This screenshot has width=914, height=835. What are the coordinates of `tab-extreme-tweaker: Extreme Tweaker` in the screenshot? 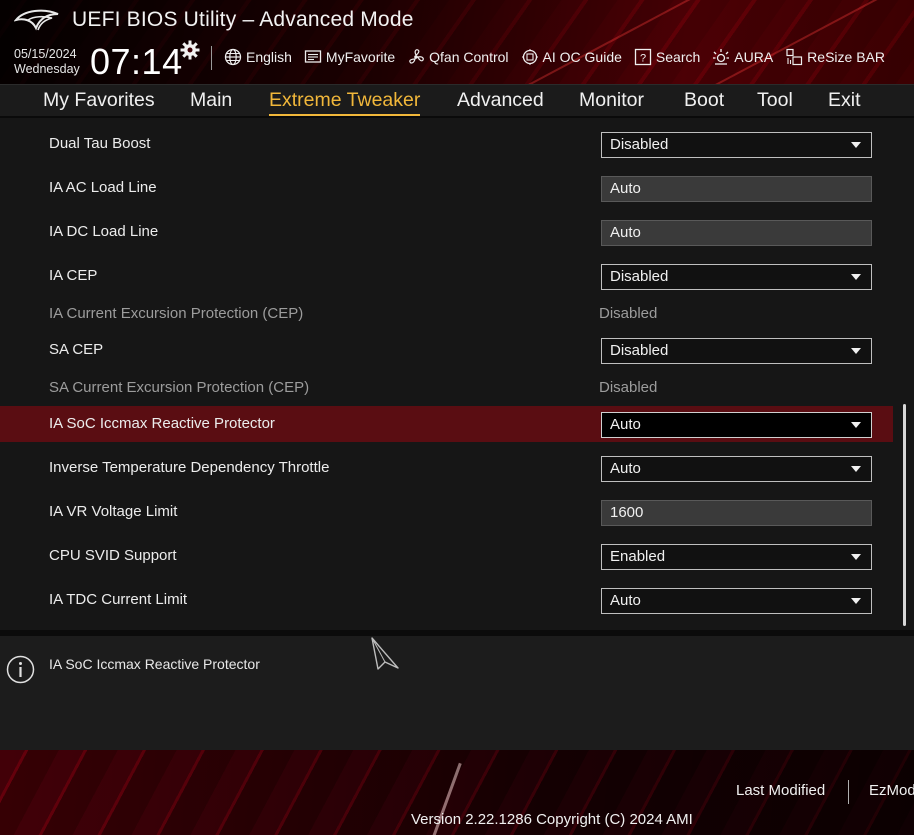 It's located at (345, 102).